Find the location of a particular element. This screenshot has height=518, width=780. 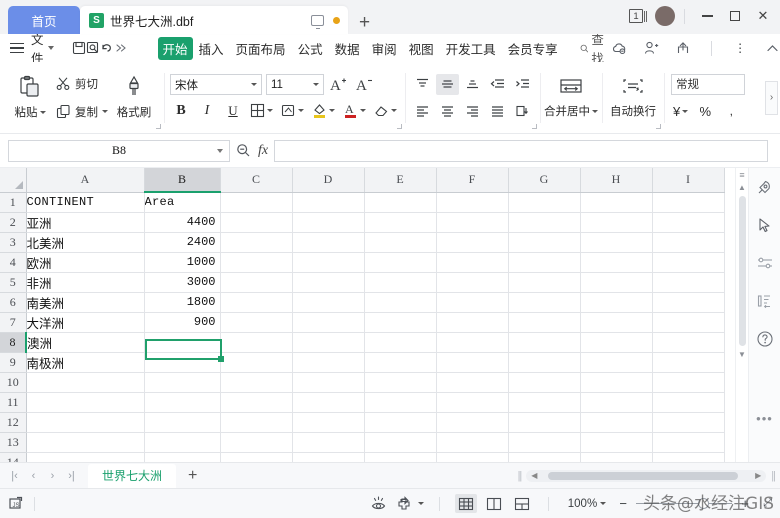

align-top-button is located at coordinates (422, 84).